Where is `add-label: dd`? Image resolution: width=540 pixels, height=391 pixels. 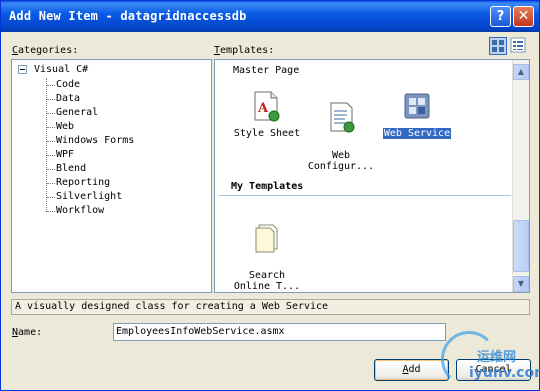
add-label: dd is located at coordinates (414, 369).